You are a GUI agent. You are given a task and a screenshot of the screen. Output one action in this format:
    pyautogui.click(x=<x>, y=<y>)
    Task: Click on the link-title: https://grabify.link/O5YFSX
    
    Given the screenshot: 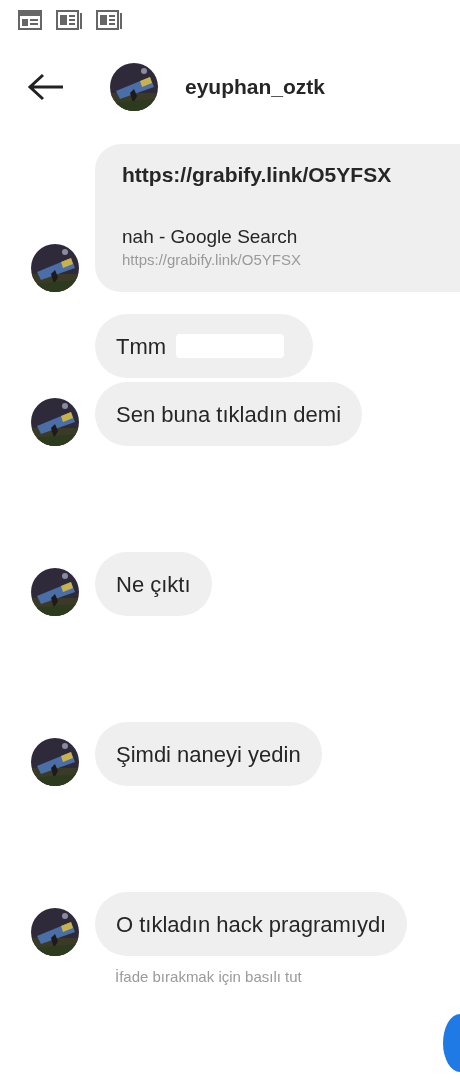 What is the action you would take?
    pyautogui.click(x=257, y=175)
    